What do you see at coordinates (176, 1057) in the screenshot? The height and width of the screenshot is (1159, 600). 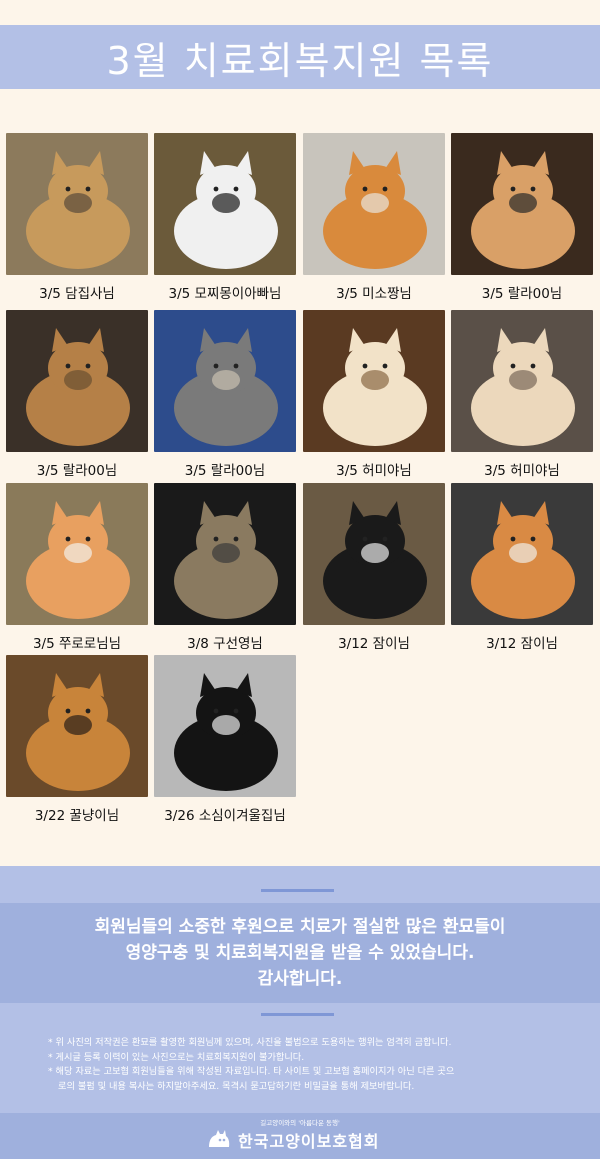 I see `notice-history: * 게시글 등록 이력이 있는 사진으로는 치료회복지원이 불가합니다.` at bounding box center [176, 1057].